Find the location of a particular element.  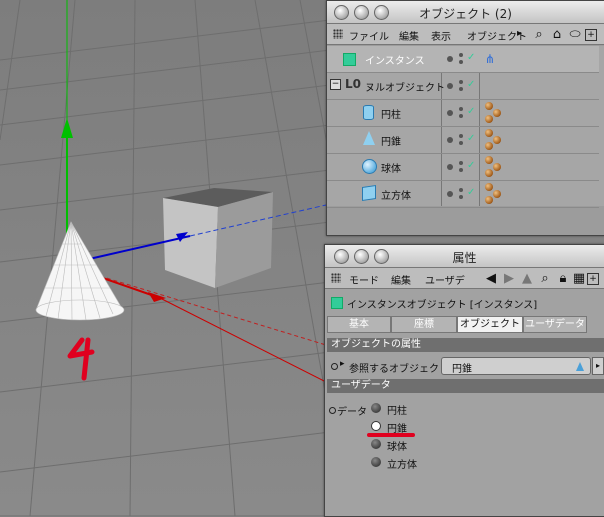

object-row-cylinder: 円柱 ✓ is located at coordinates (463, 113).